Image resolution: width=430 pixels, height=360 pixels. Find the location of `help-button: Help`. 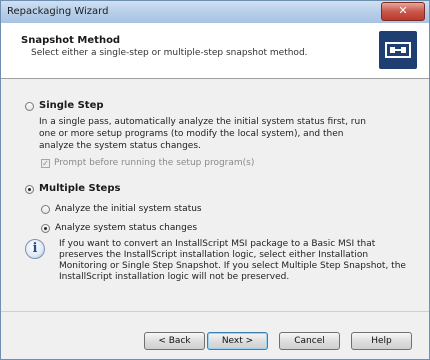

help-button: Help is located at coordinates (381, 341).